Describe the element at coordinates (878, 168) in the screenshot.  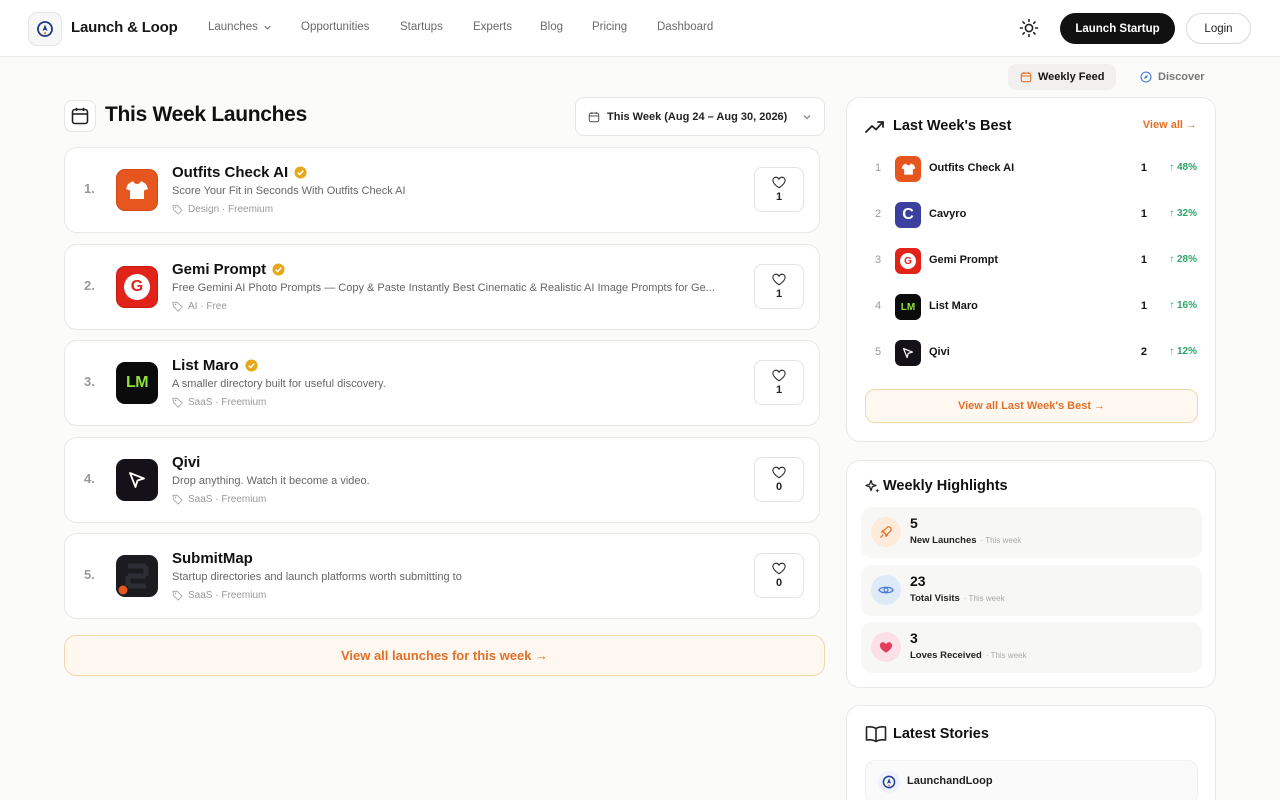
I see `best-rank: 1` at that location.